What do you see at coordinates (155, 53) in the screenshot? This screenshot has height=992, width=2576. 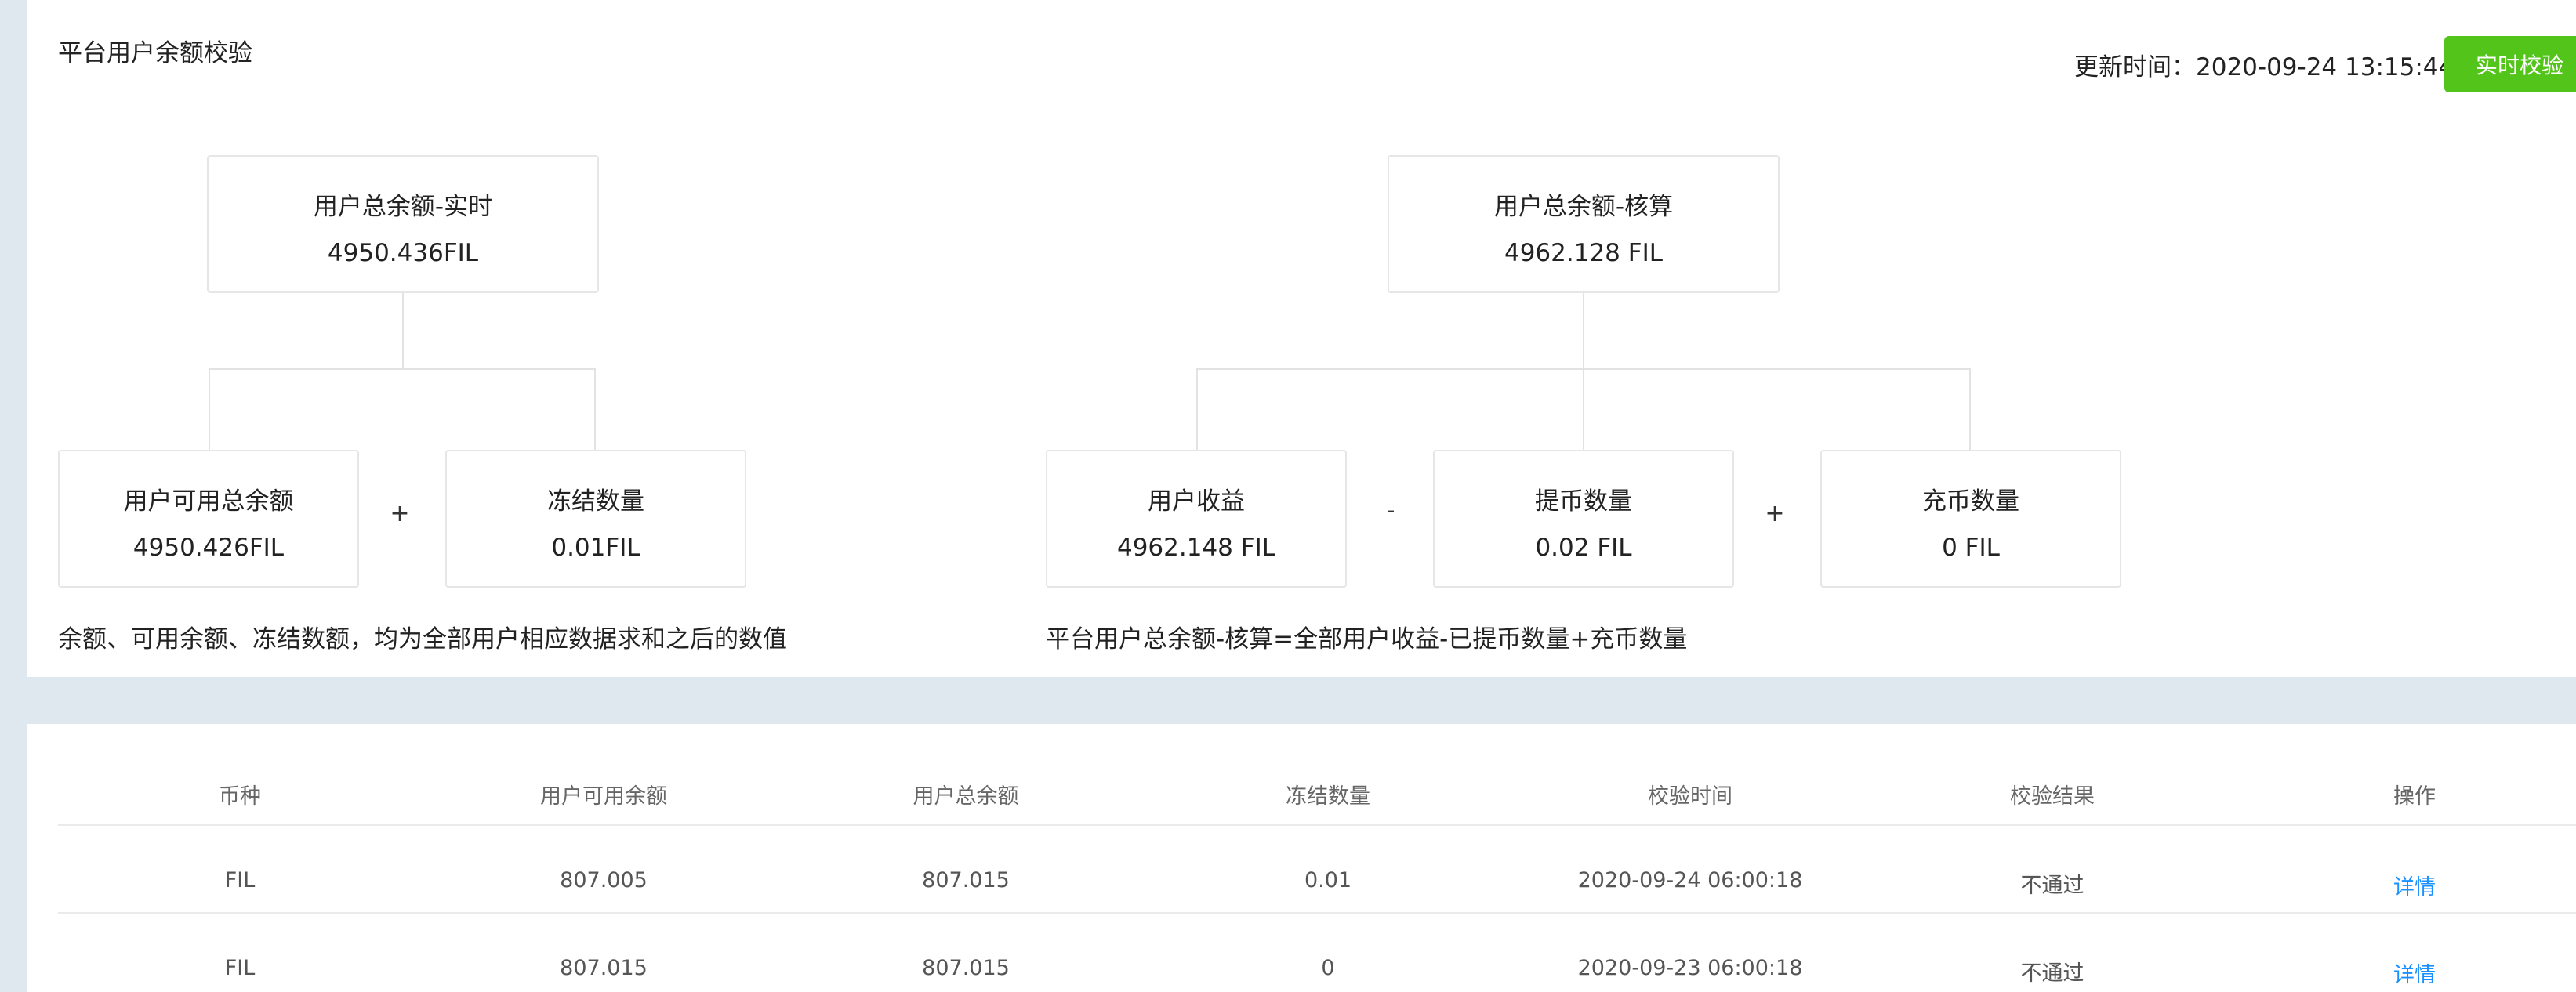 I see `page-title: 平台用户余额校验` at bounding box center [155, 53].